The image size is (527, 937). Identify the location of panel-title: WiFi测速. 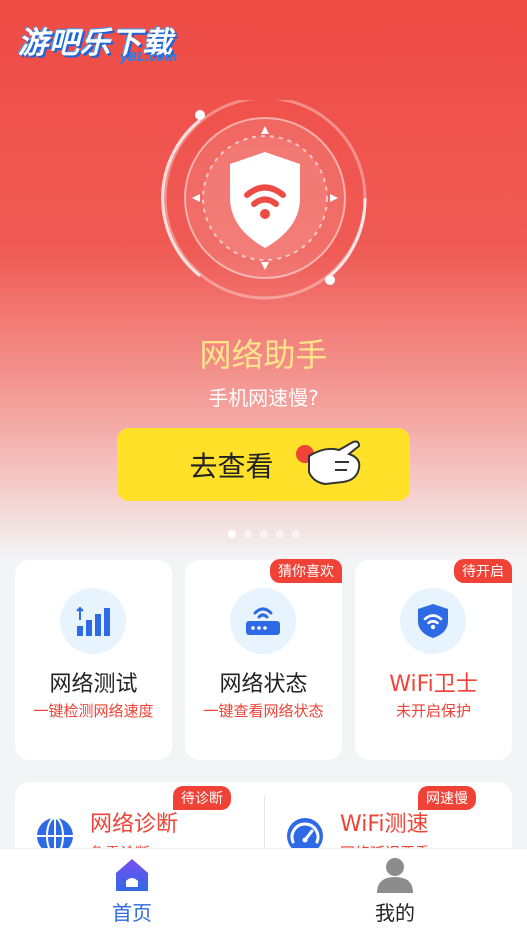
(384, 824).